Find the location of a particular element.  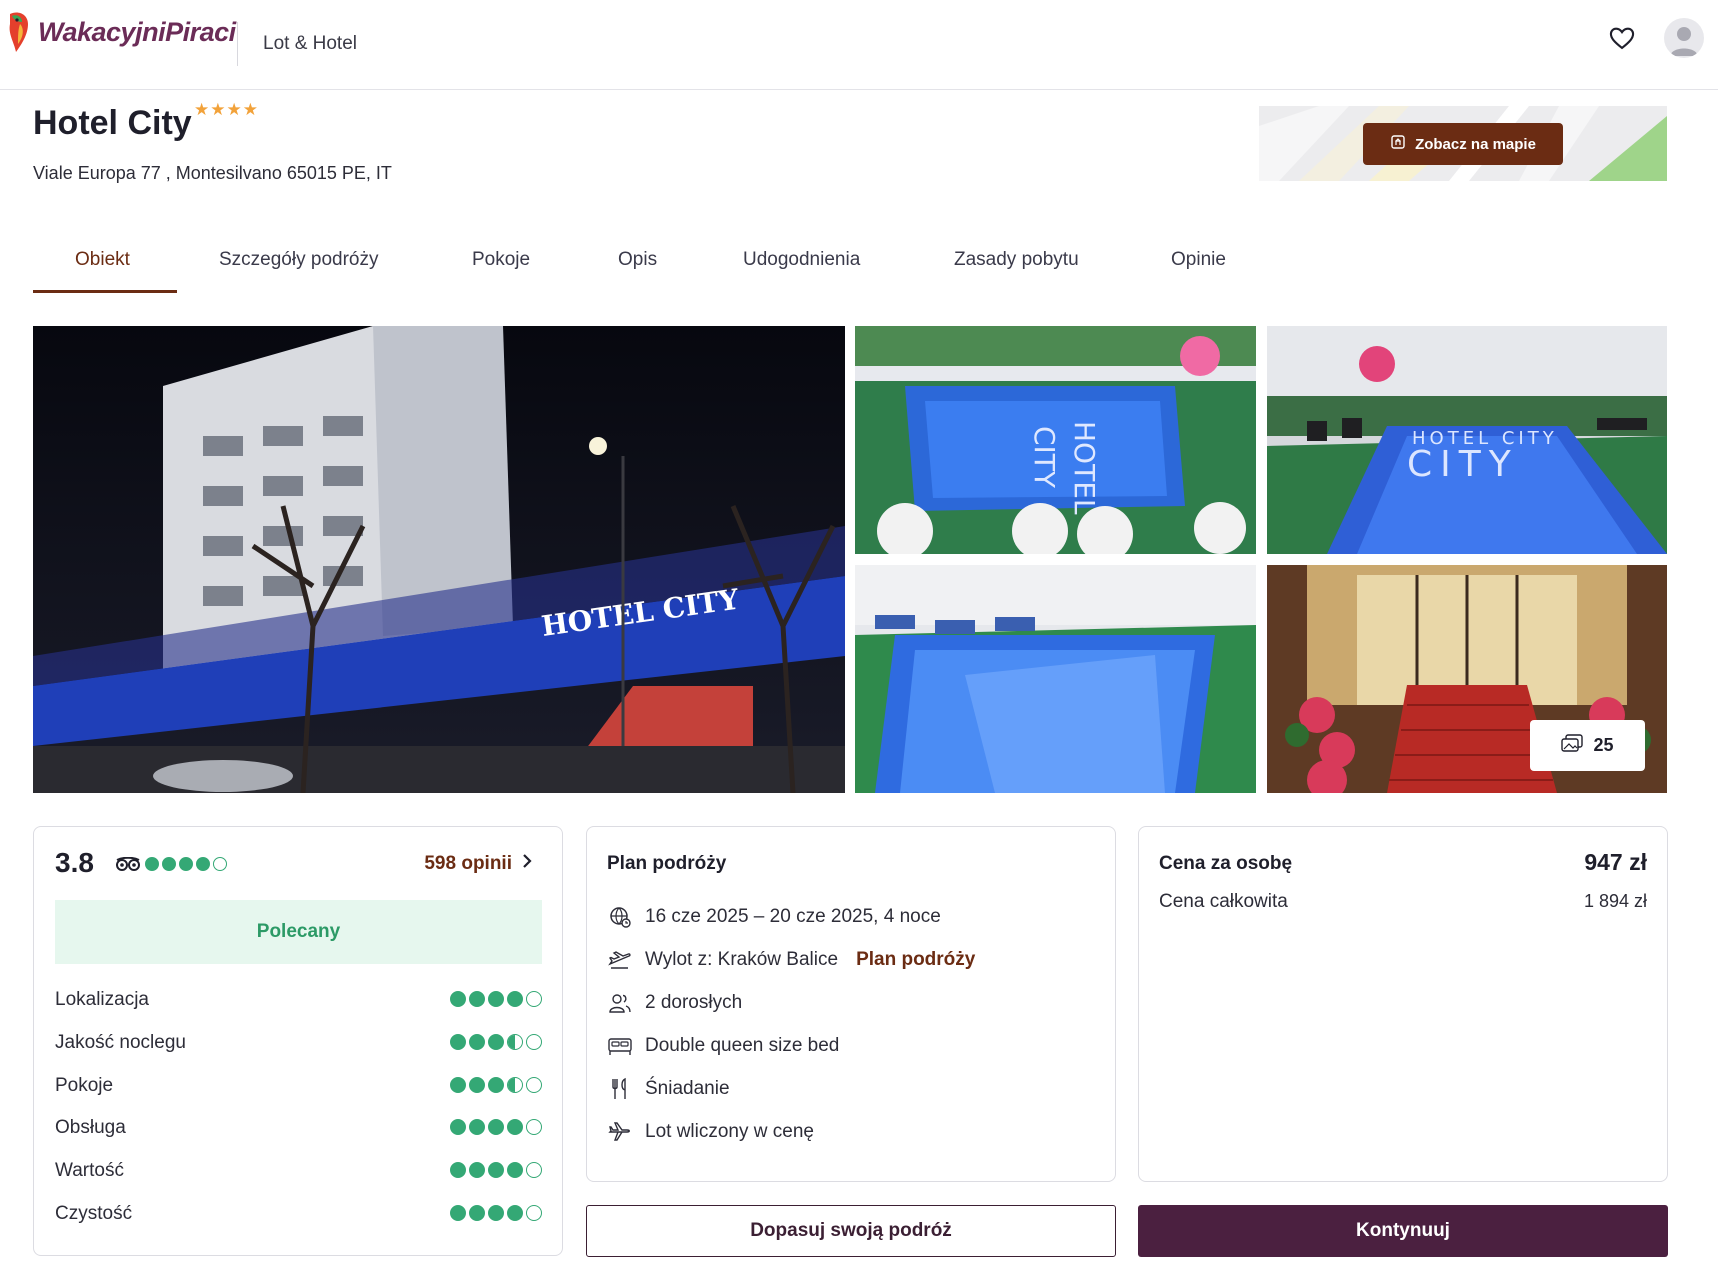

plan-flight: Lot wliczony w cenę is located at coordinates (710, 1132).